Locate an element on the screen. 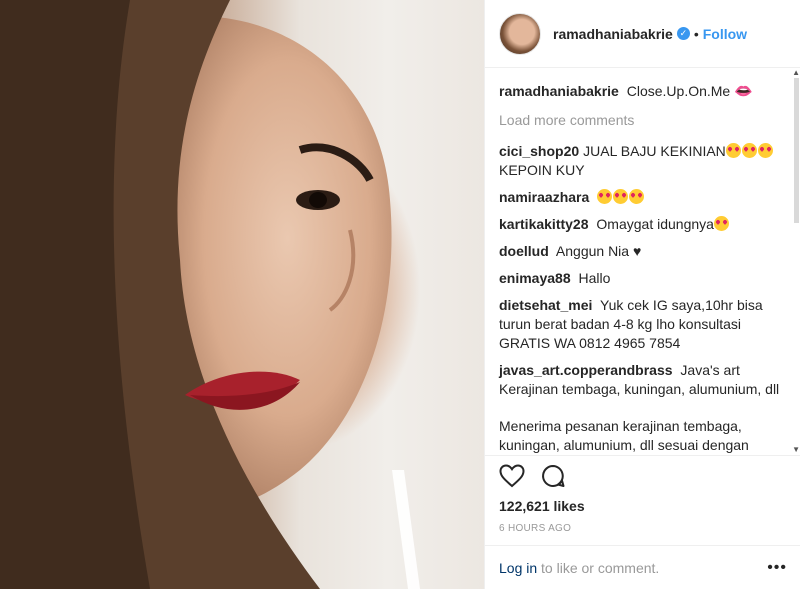 This screenshot has height=589, width=800. comment-username: dietsehat_mei is located at coordinates (545, 305).